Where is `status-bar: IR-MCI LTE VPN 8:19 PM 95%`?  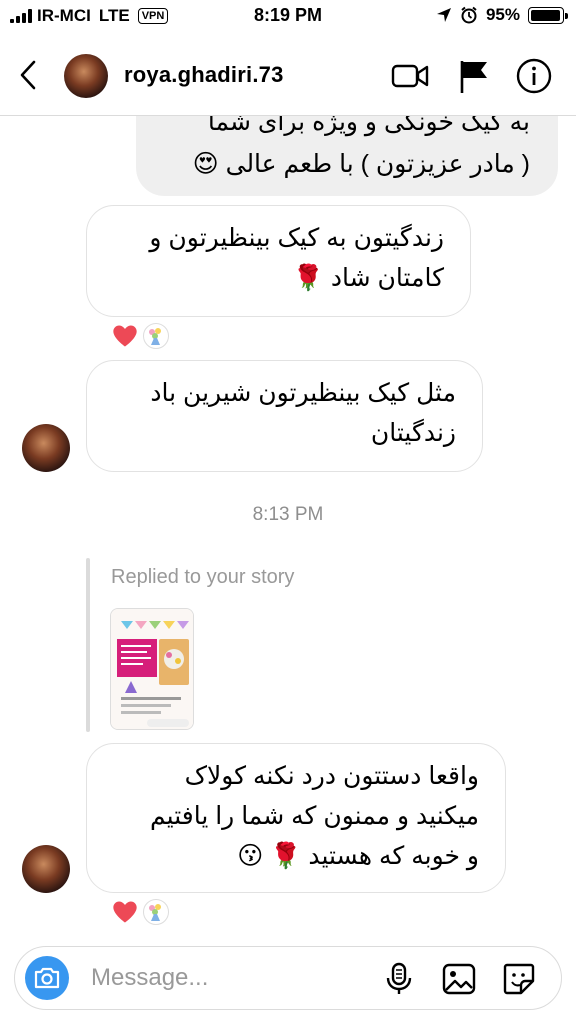 status-bar: IR-MCI LTE VPN 8:19 PM 95% is located at coordinates (288, 18).